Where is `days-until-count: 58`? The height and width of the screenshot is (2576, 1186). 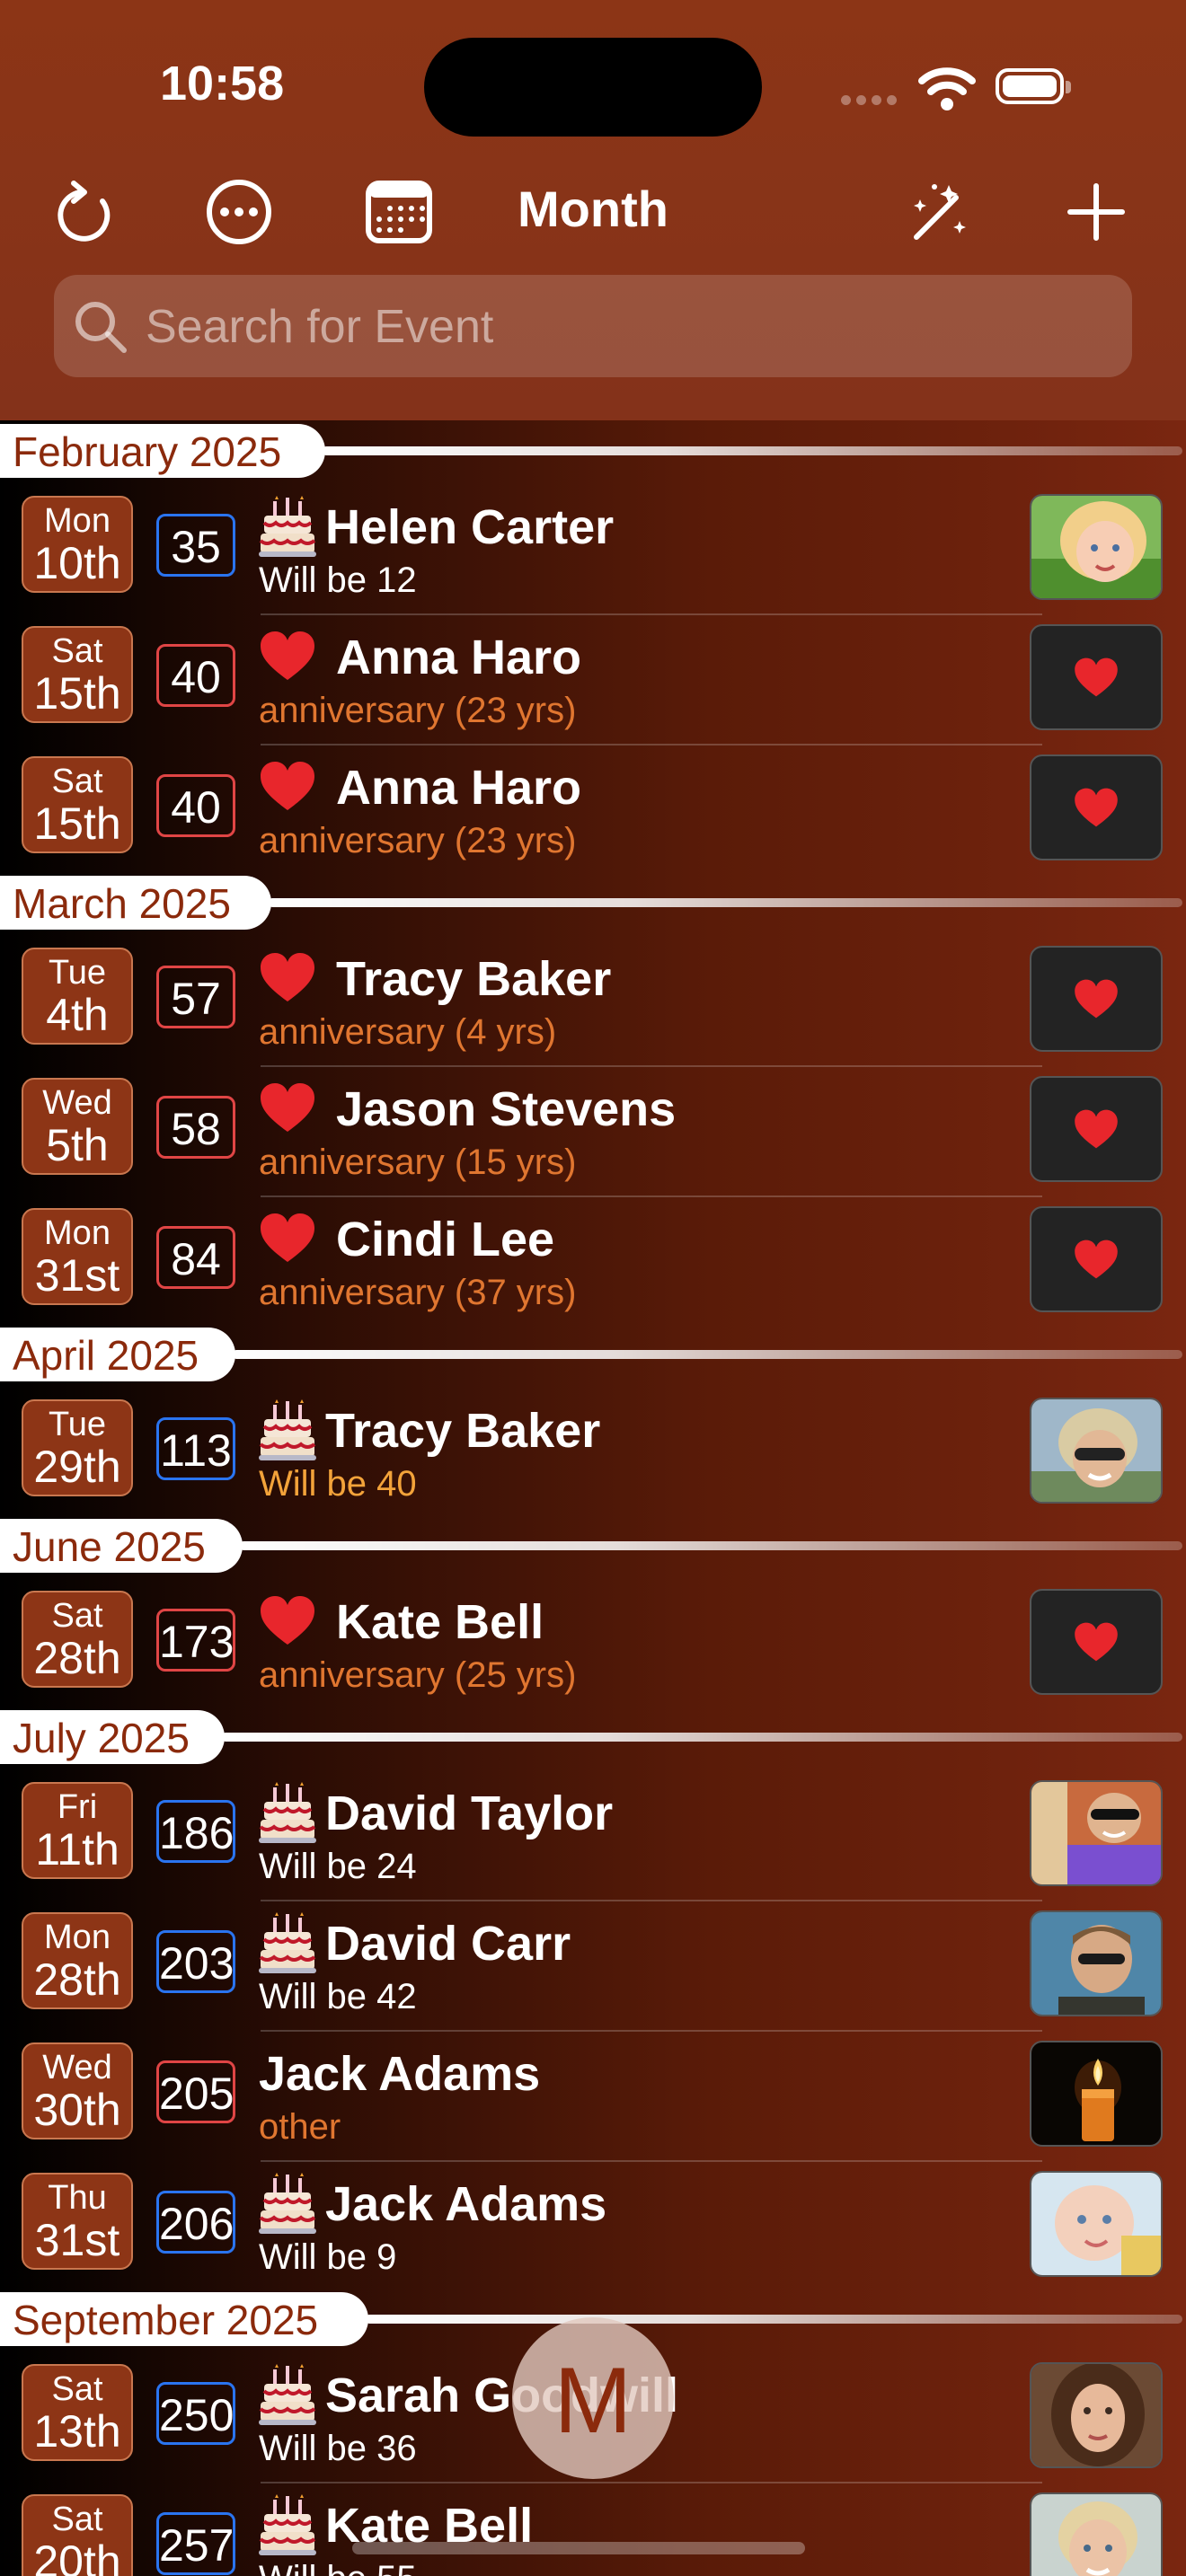
days-until-count: 58 is located at coordinates (195, 1127).